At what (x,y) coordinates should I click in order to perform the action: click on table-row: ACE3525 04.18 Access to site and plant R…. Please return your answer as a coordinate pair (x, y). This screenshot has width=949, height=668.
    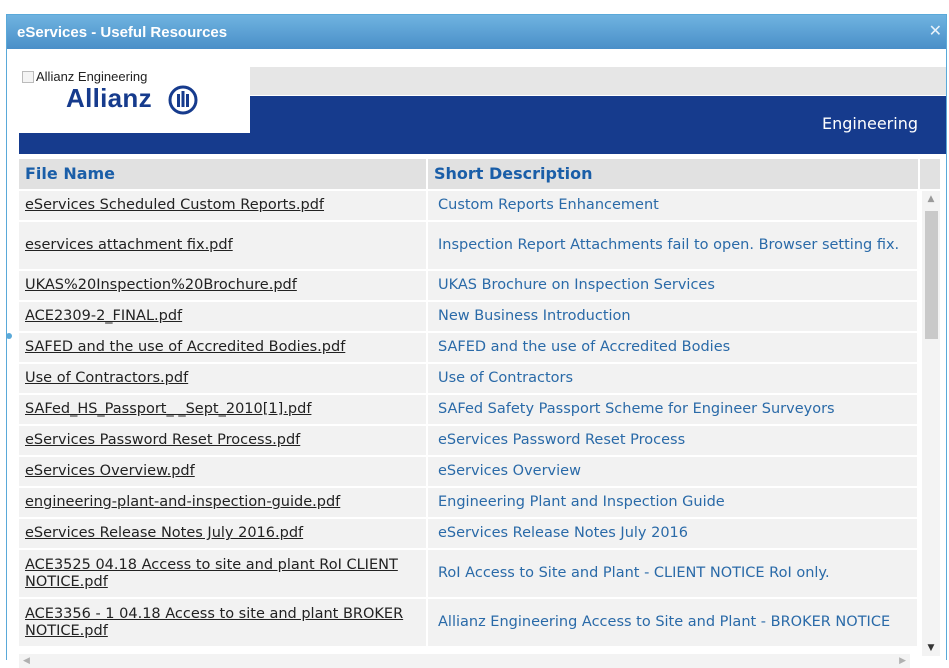
    Looking at the image, I should click on (468, 574).